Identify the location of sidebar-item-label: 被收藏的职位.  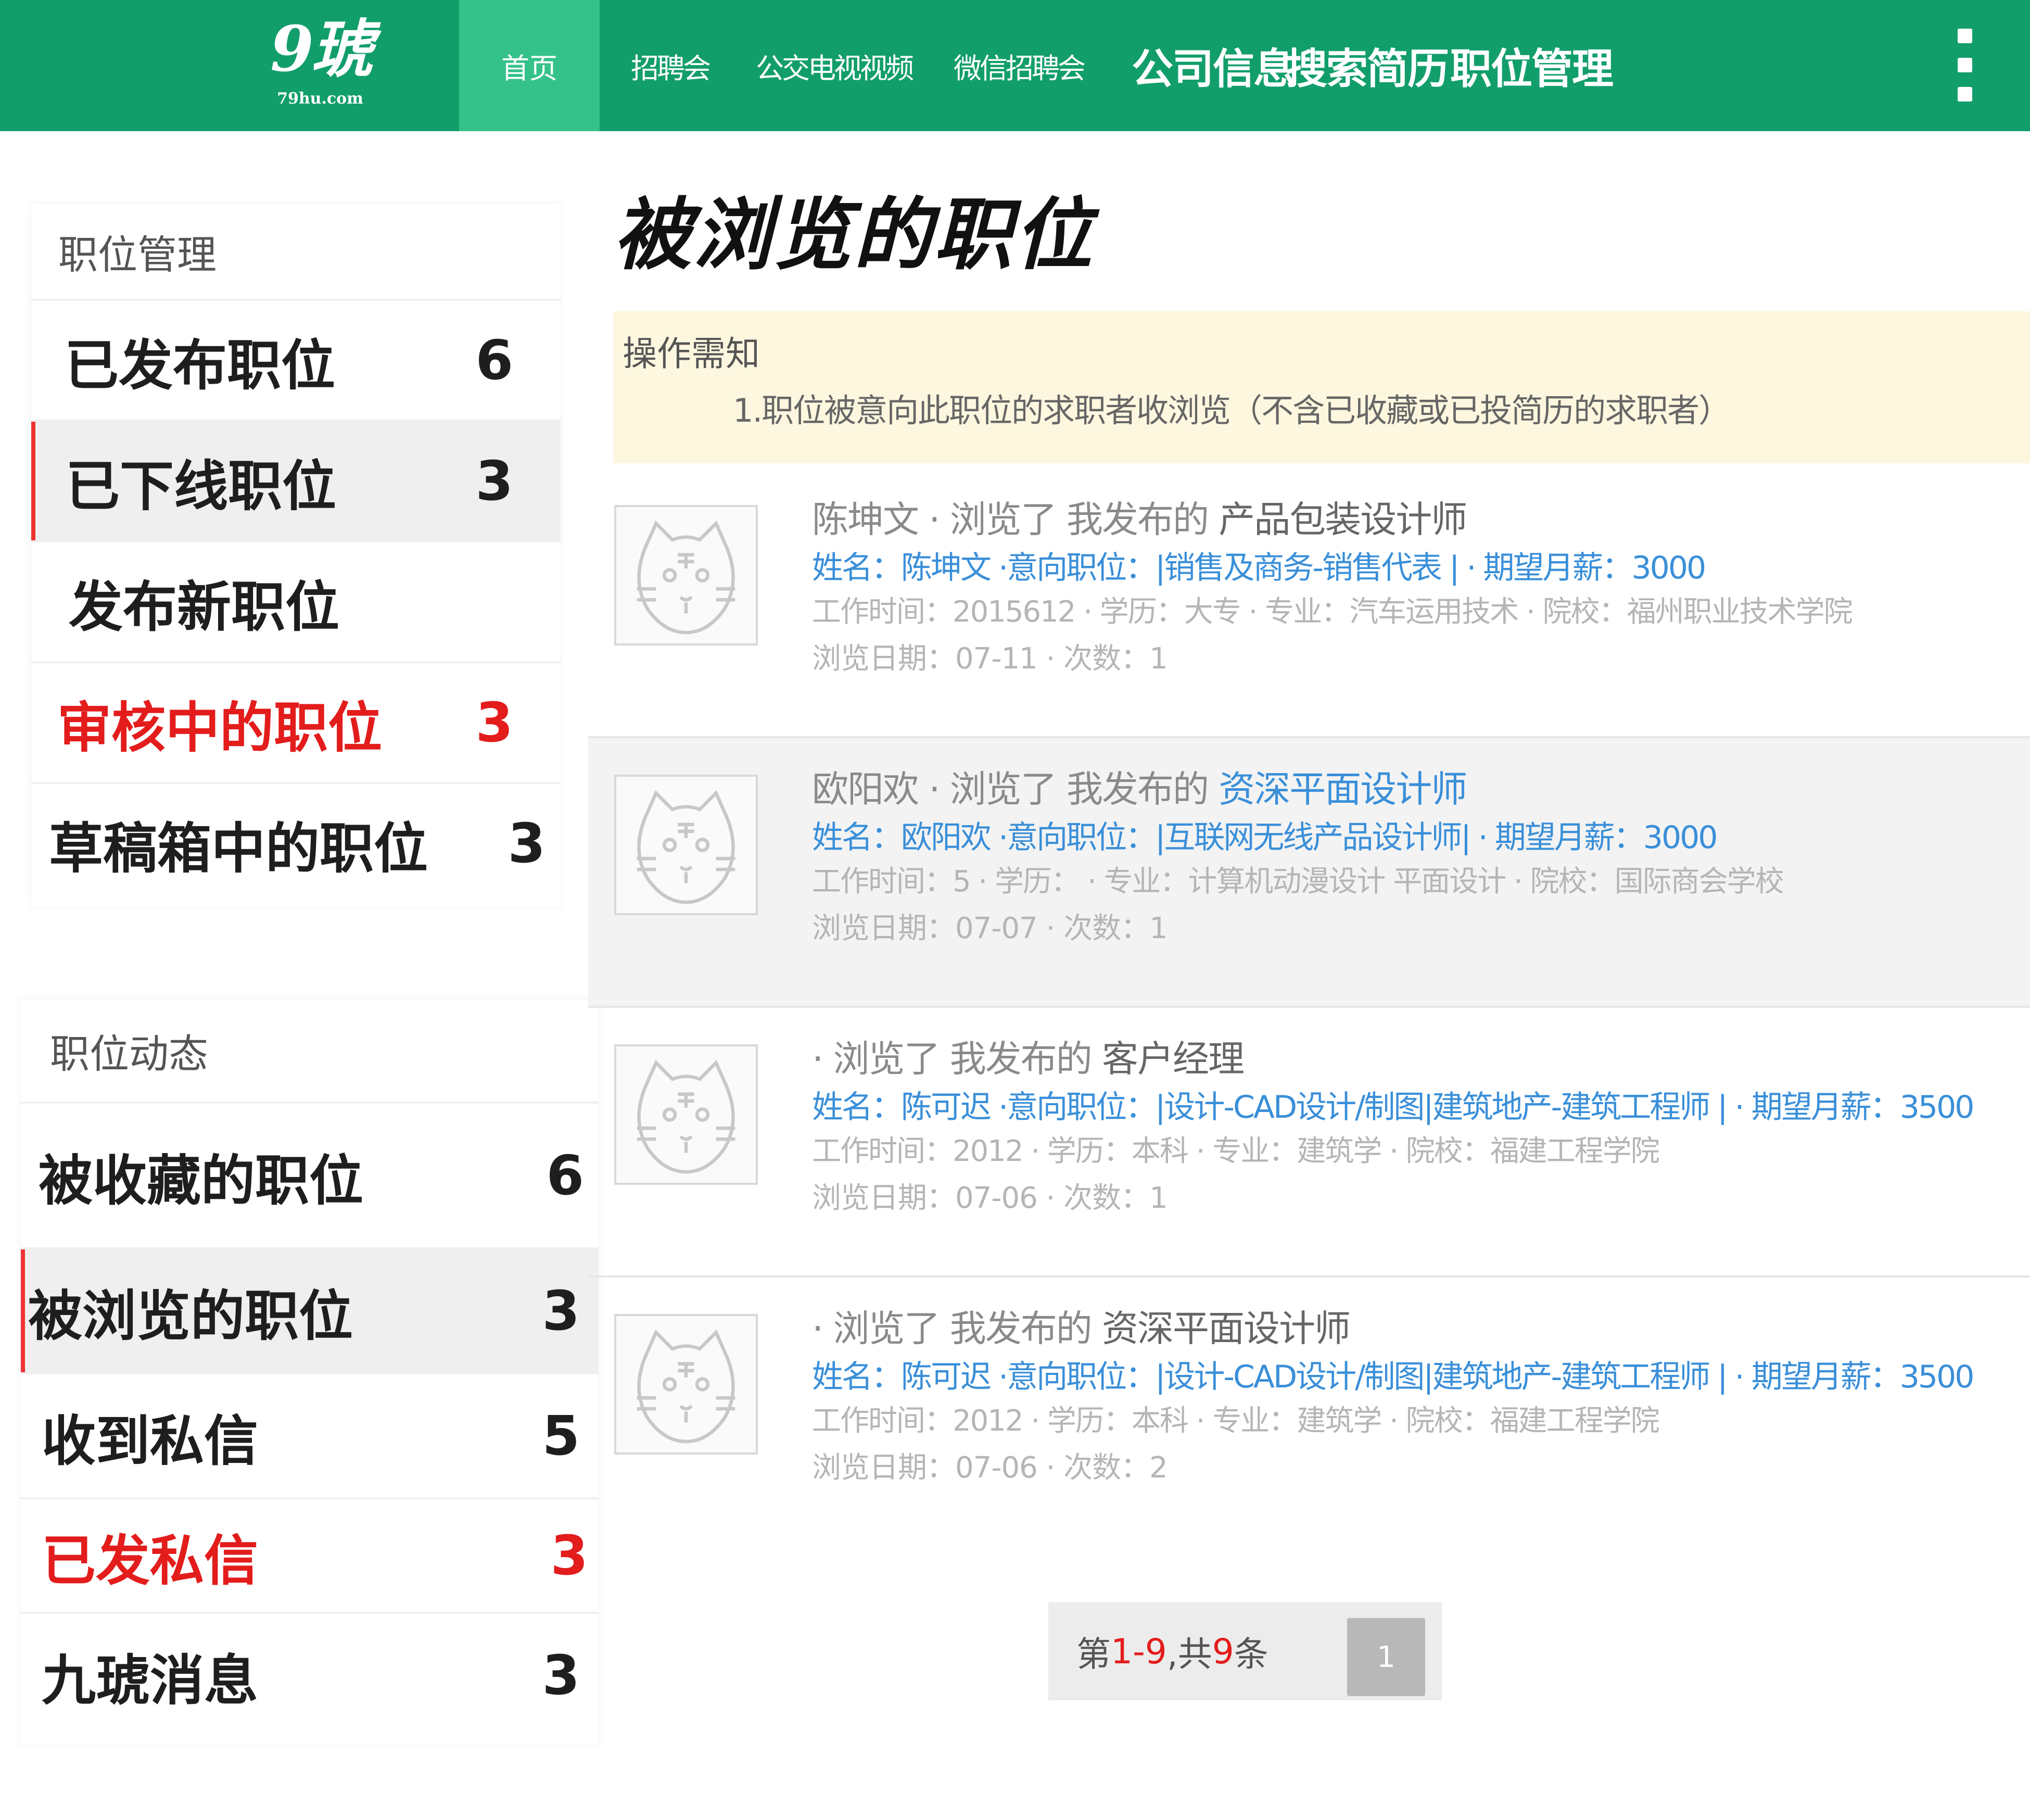
(202, 1180).